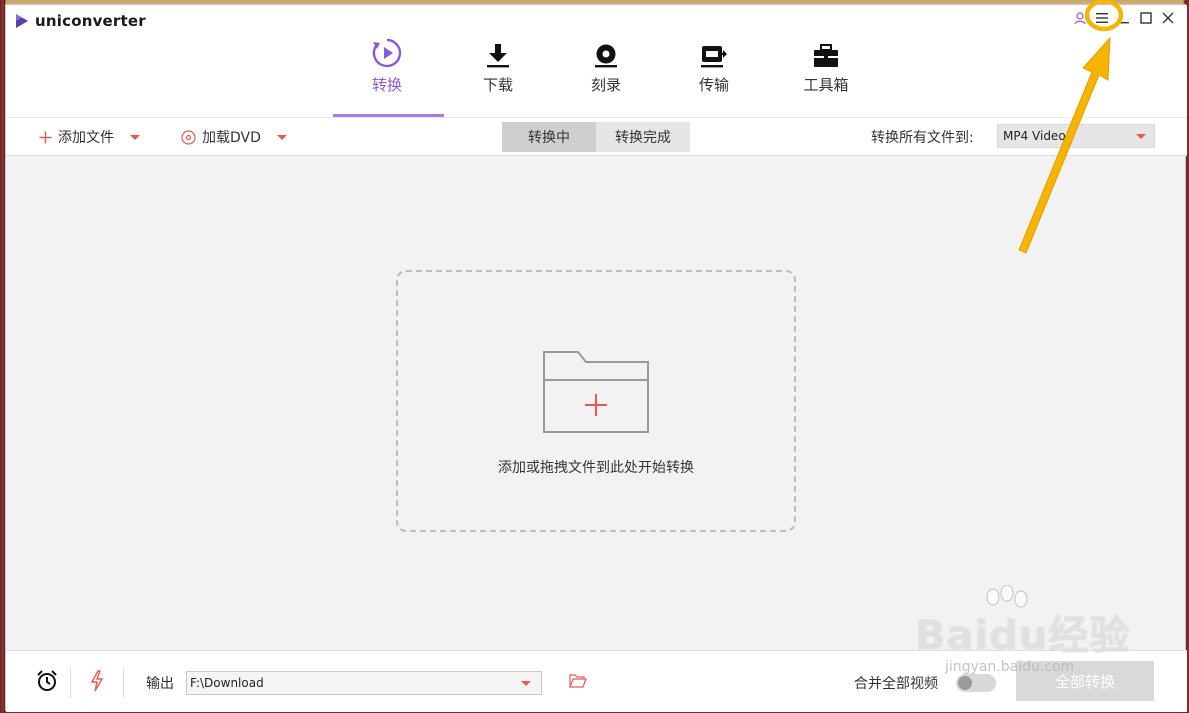 Image resolution: width=1189 pixels, height=713 pixels. Describe the element at coordinates (281, 137) in the screenshot. I see `load-dvd-dropdown-caret` at that location.